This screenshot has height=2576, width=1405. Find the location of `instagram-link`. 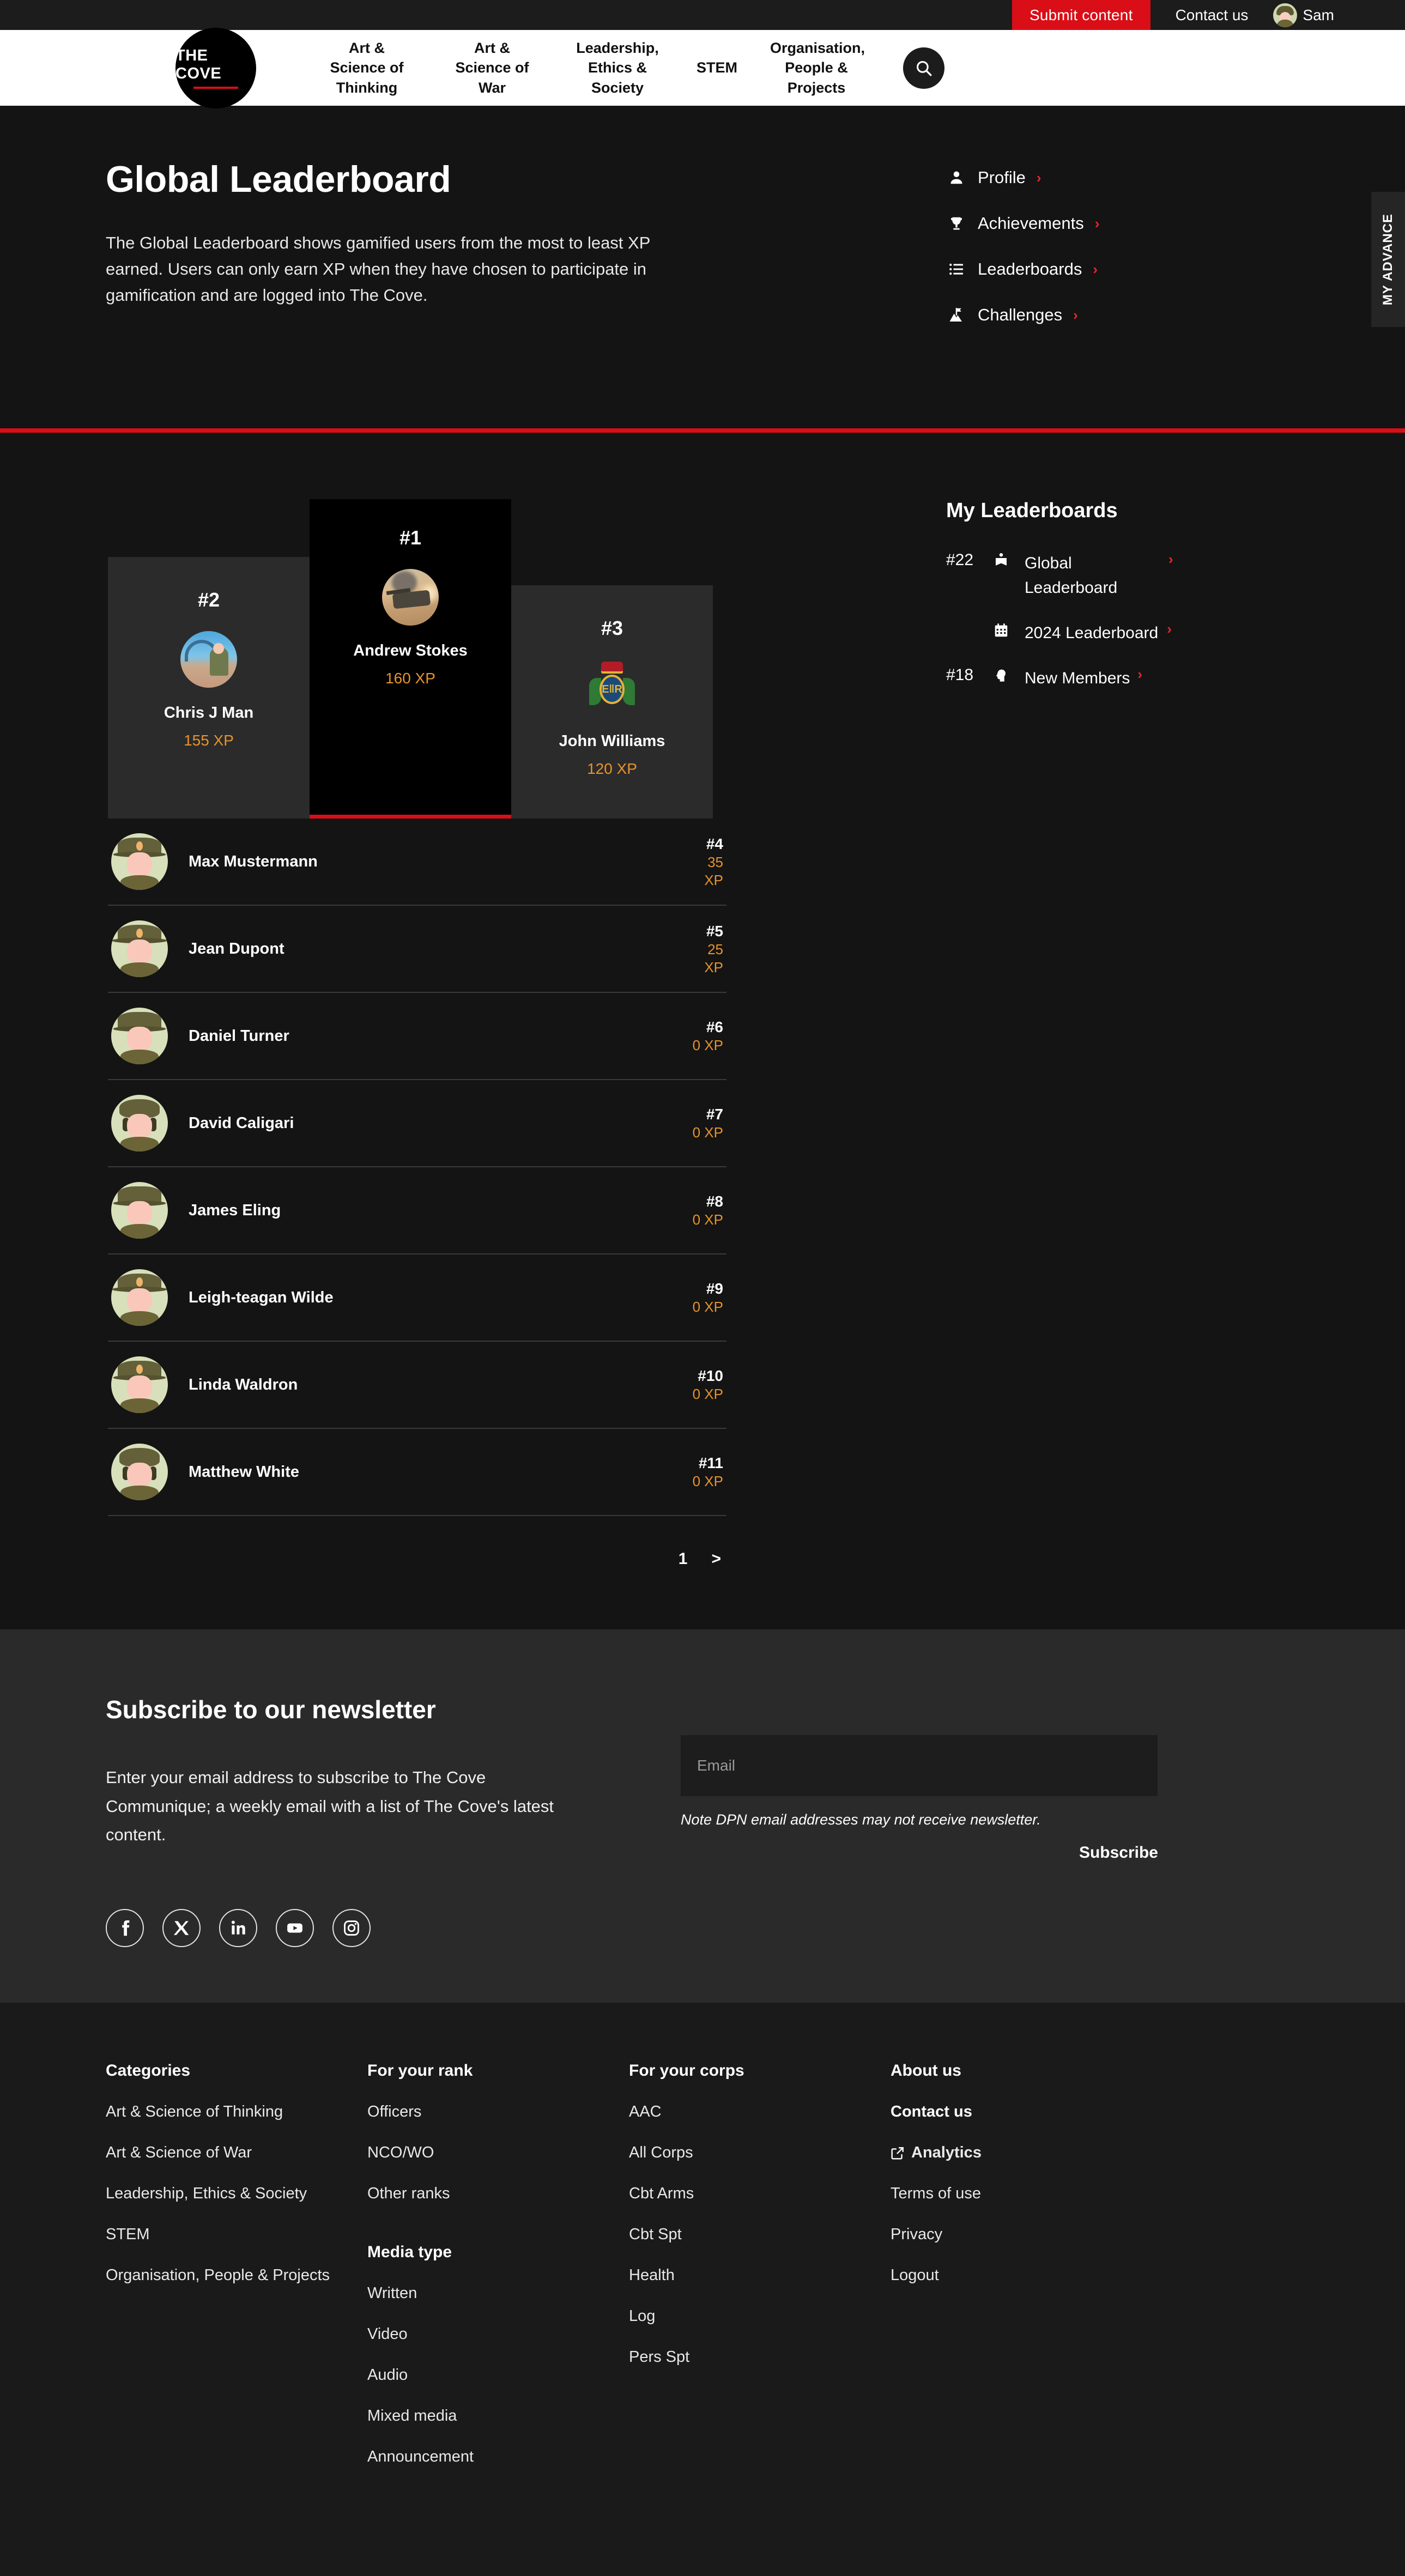

instagram-link is located at coordinates (351, 1928).